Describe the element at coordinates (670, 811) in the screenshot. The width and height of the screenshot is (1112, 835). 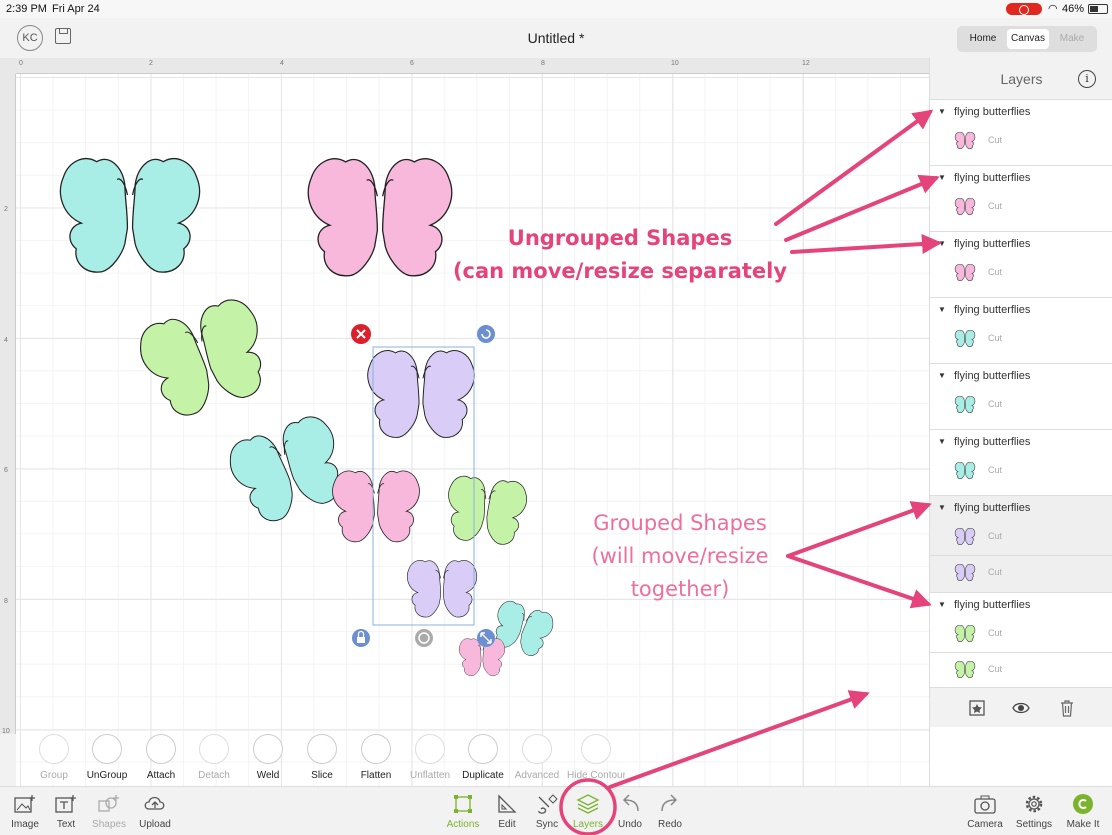
I see `redo-tool: Redo` at that location.